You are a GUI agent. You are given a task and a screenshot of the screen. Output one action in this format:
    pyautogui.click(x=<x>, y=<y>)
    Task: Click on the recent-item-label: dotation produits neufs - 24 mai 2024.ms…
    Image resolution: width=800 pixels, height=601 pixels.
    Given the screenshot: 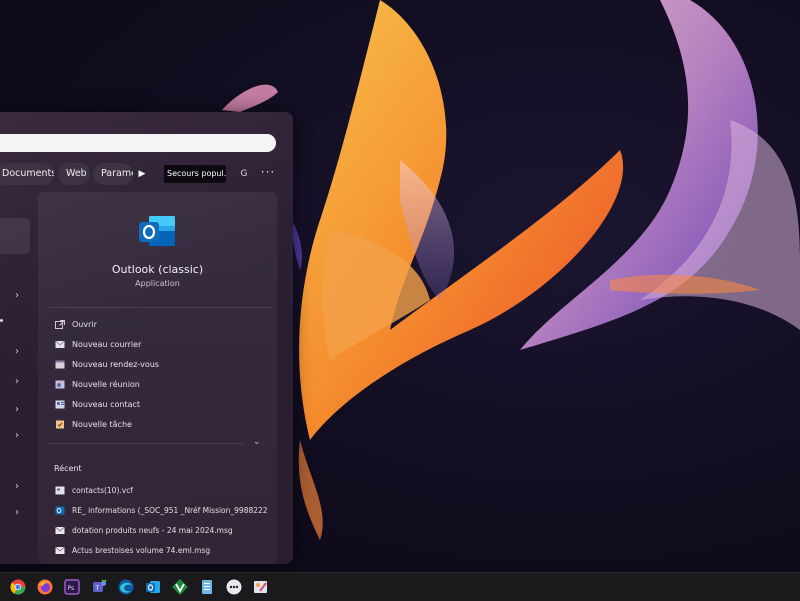 What is the action you would take?
    pyautogui.click(x=152, y=530)
    